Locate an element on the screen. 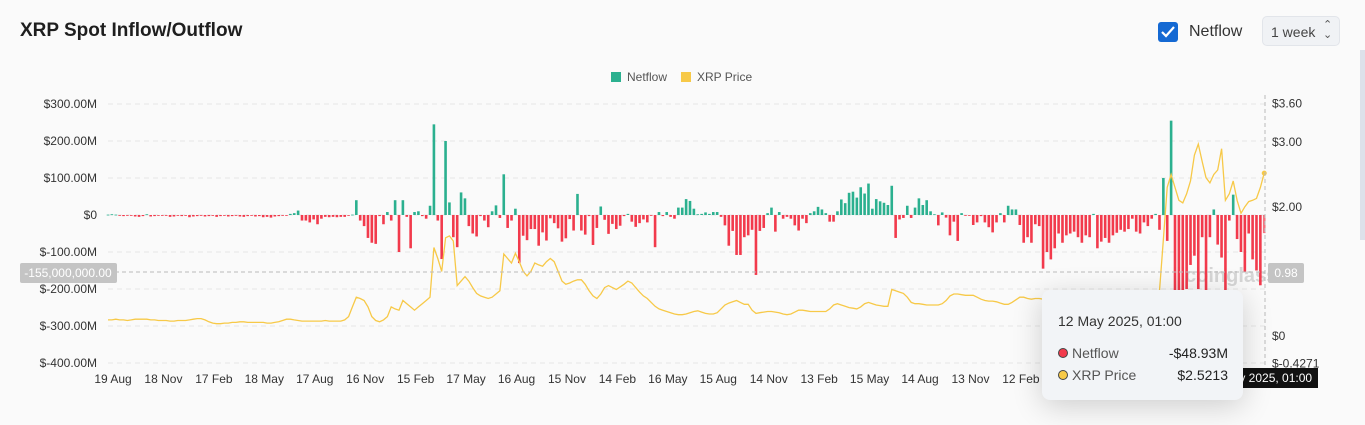 The width and height of the screenshot is (1365, 425). y-left-tick-label: $-100.00M is located at coordinates (68, 252).